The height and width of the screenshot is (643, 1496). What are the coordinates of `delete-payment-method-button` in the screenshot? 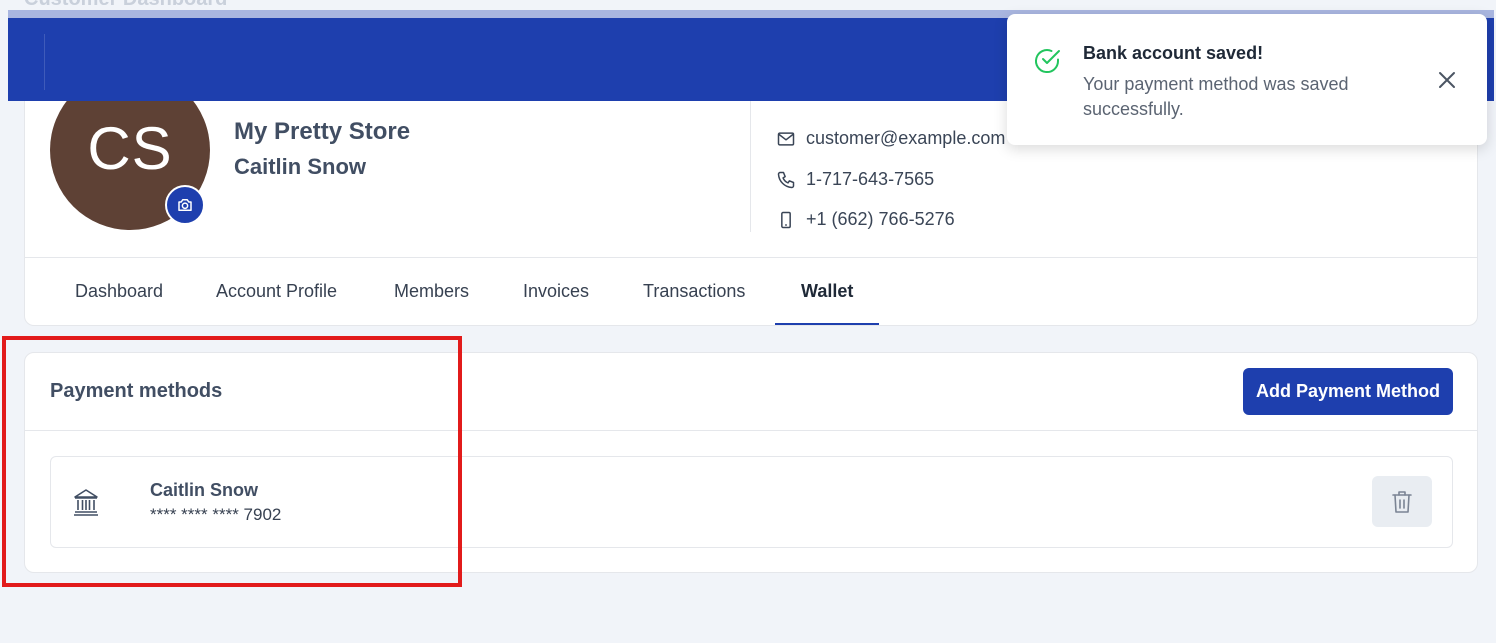 It's located at (1402, 501).